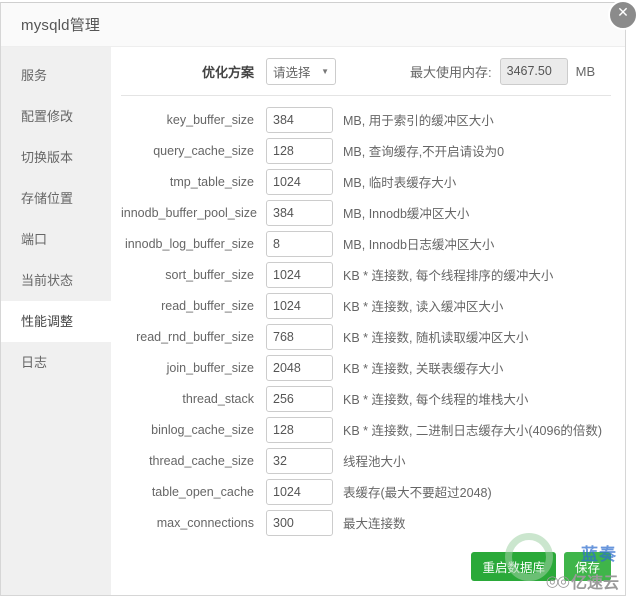  What do you see at coordinates (587, 566) in the screenshot?
I see `save-button: 保存` at bounding box center [587, 566].